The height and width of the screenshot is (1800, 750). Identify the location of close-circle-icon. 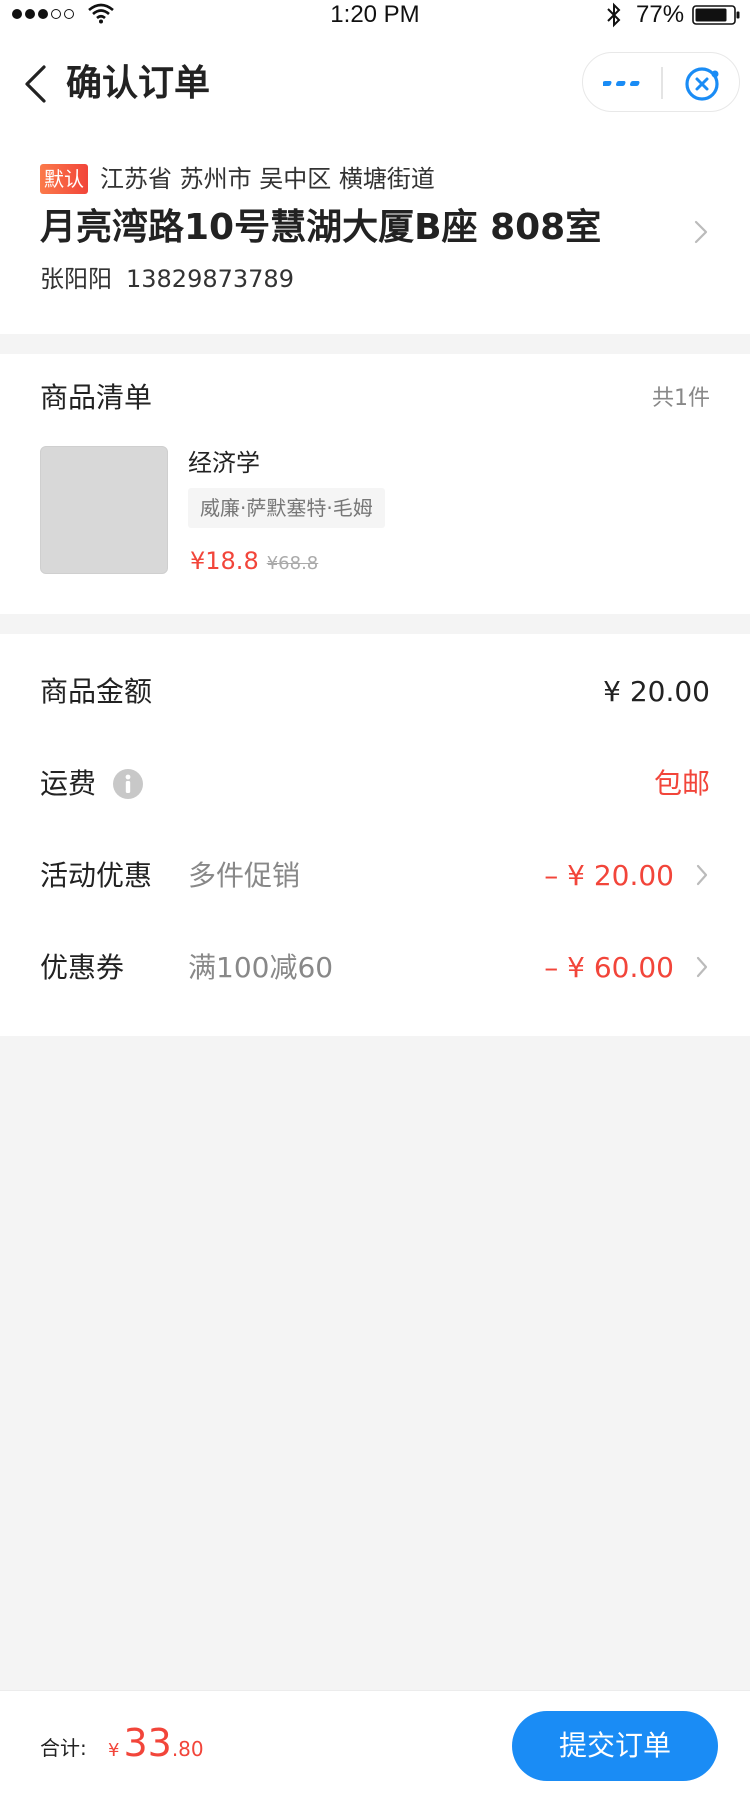
(702, 84).